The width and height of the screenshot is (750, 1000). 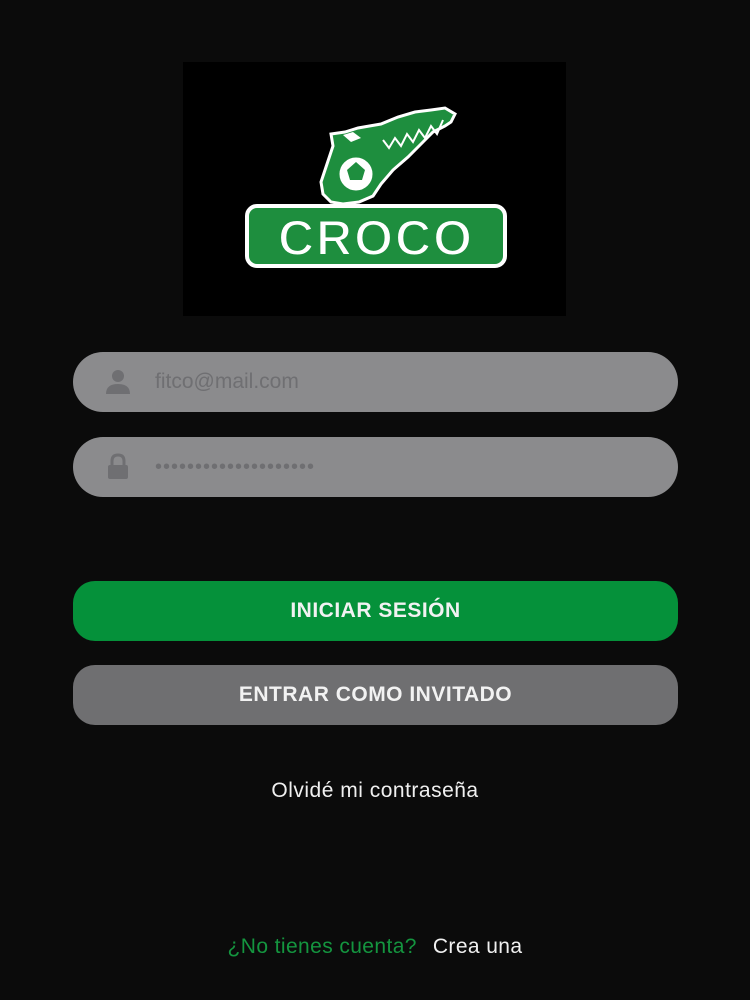 I want to click on no-account-text: ¿No tienes cuenta?, so click(x=322, y=946).